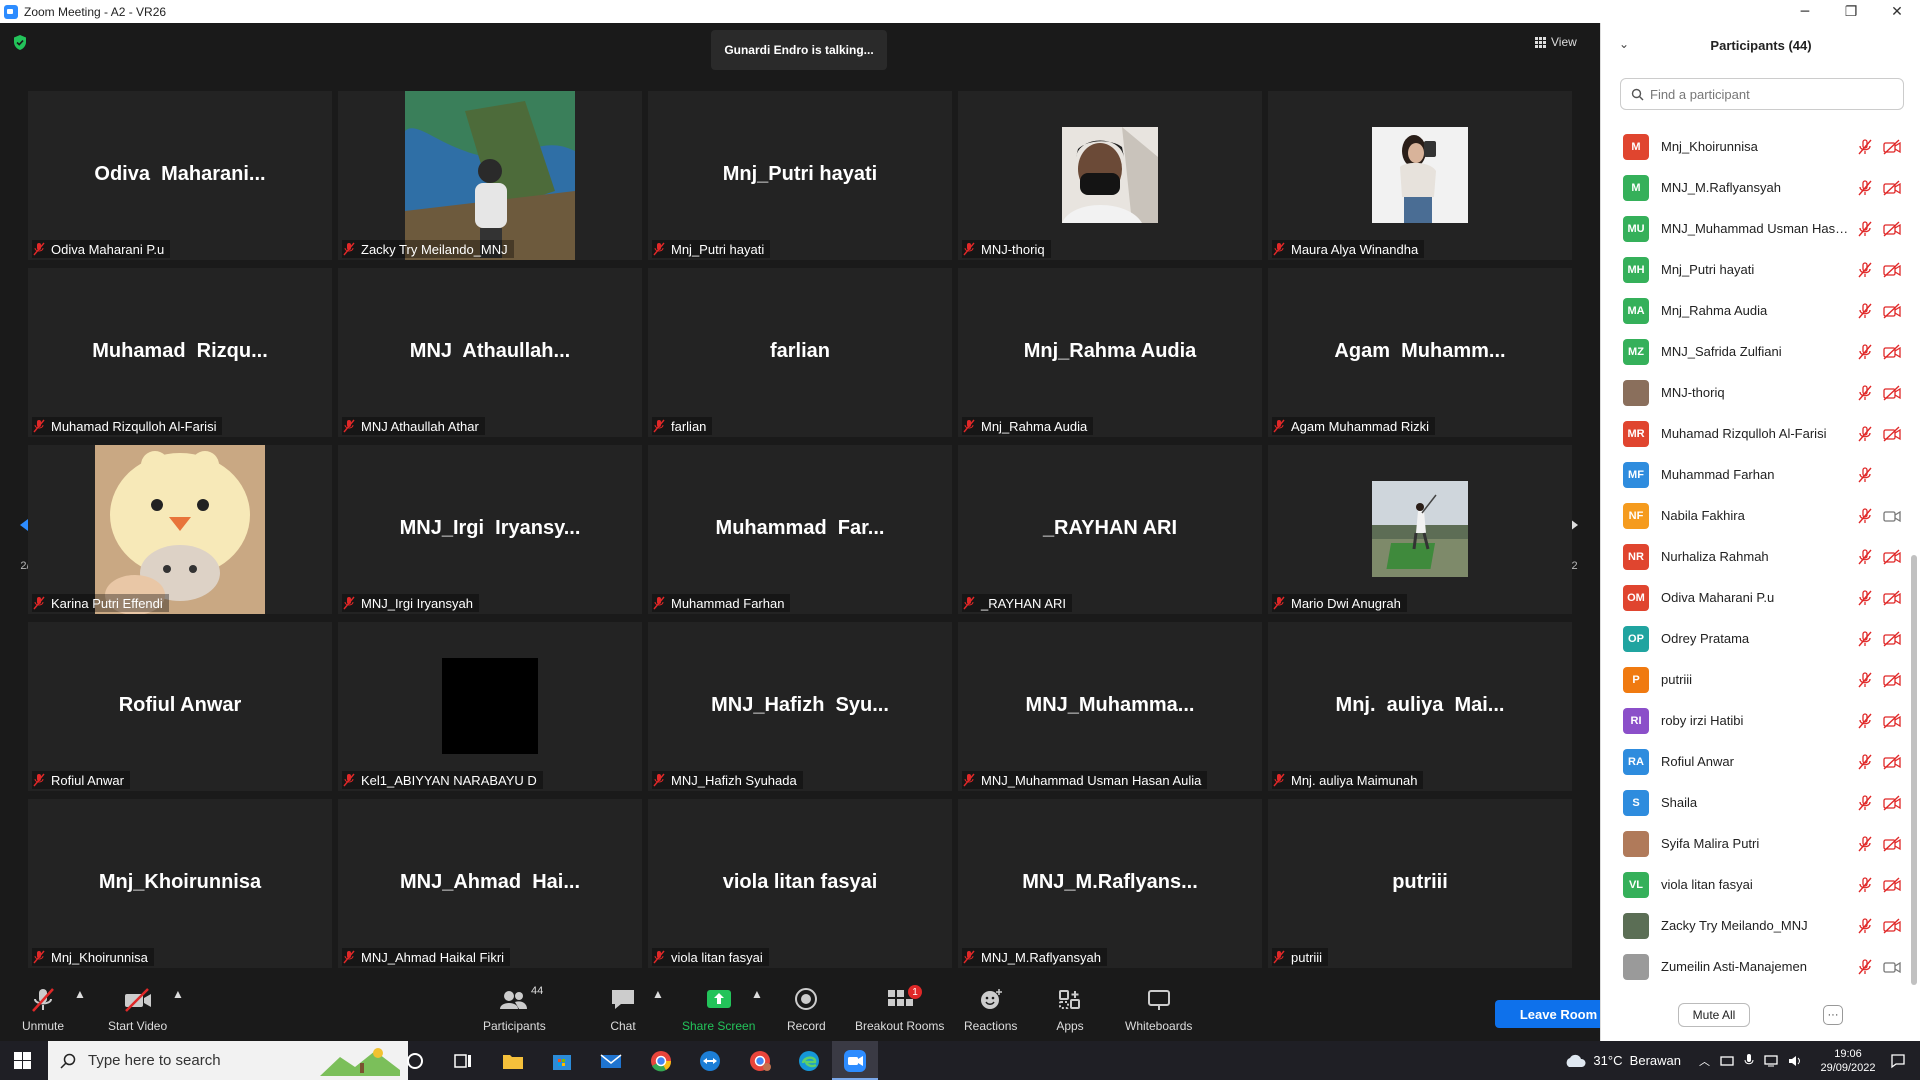 This screenshot has width=1920, height=1080. What do you see at coordinates (1727, 1061) in the screenshot?
I see `network-icon` at bounding box center [1727, 1061].